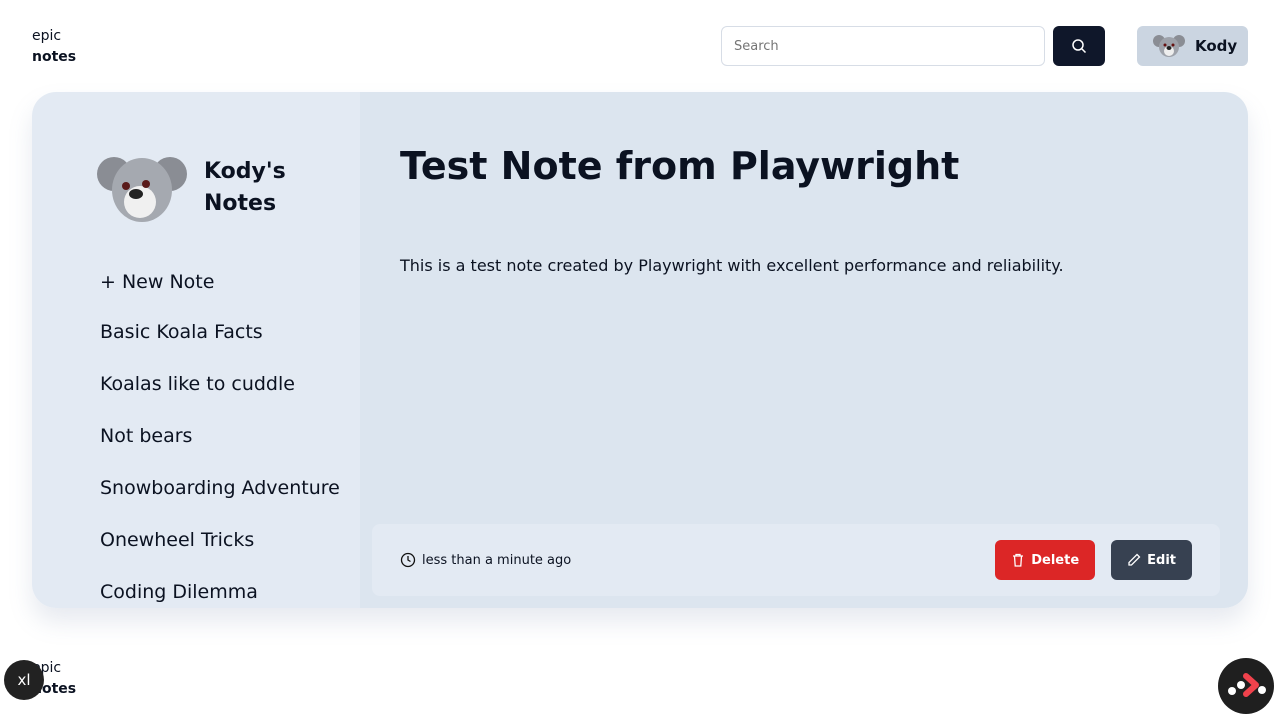  I want to click on plus-icon: +, so click(108, 282).